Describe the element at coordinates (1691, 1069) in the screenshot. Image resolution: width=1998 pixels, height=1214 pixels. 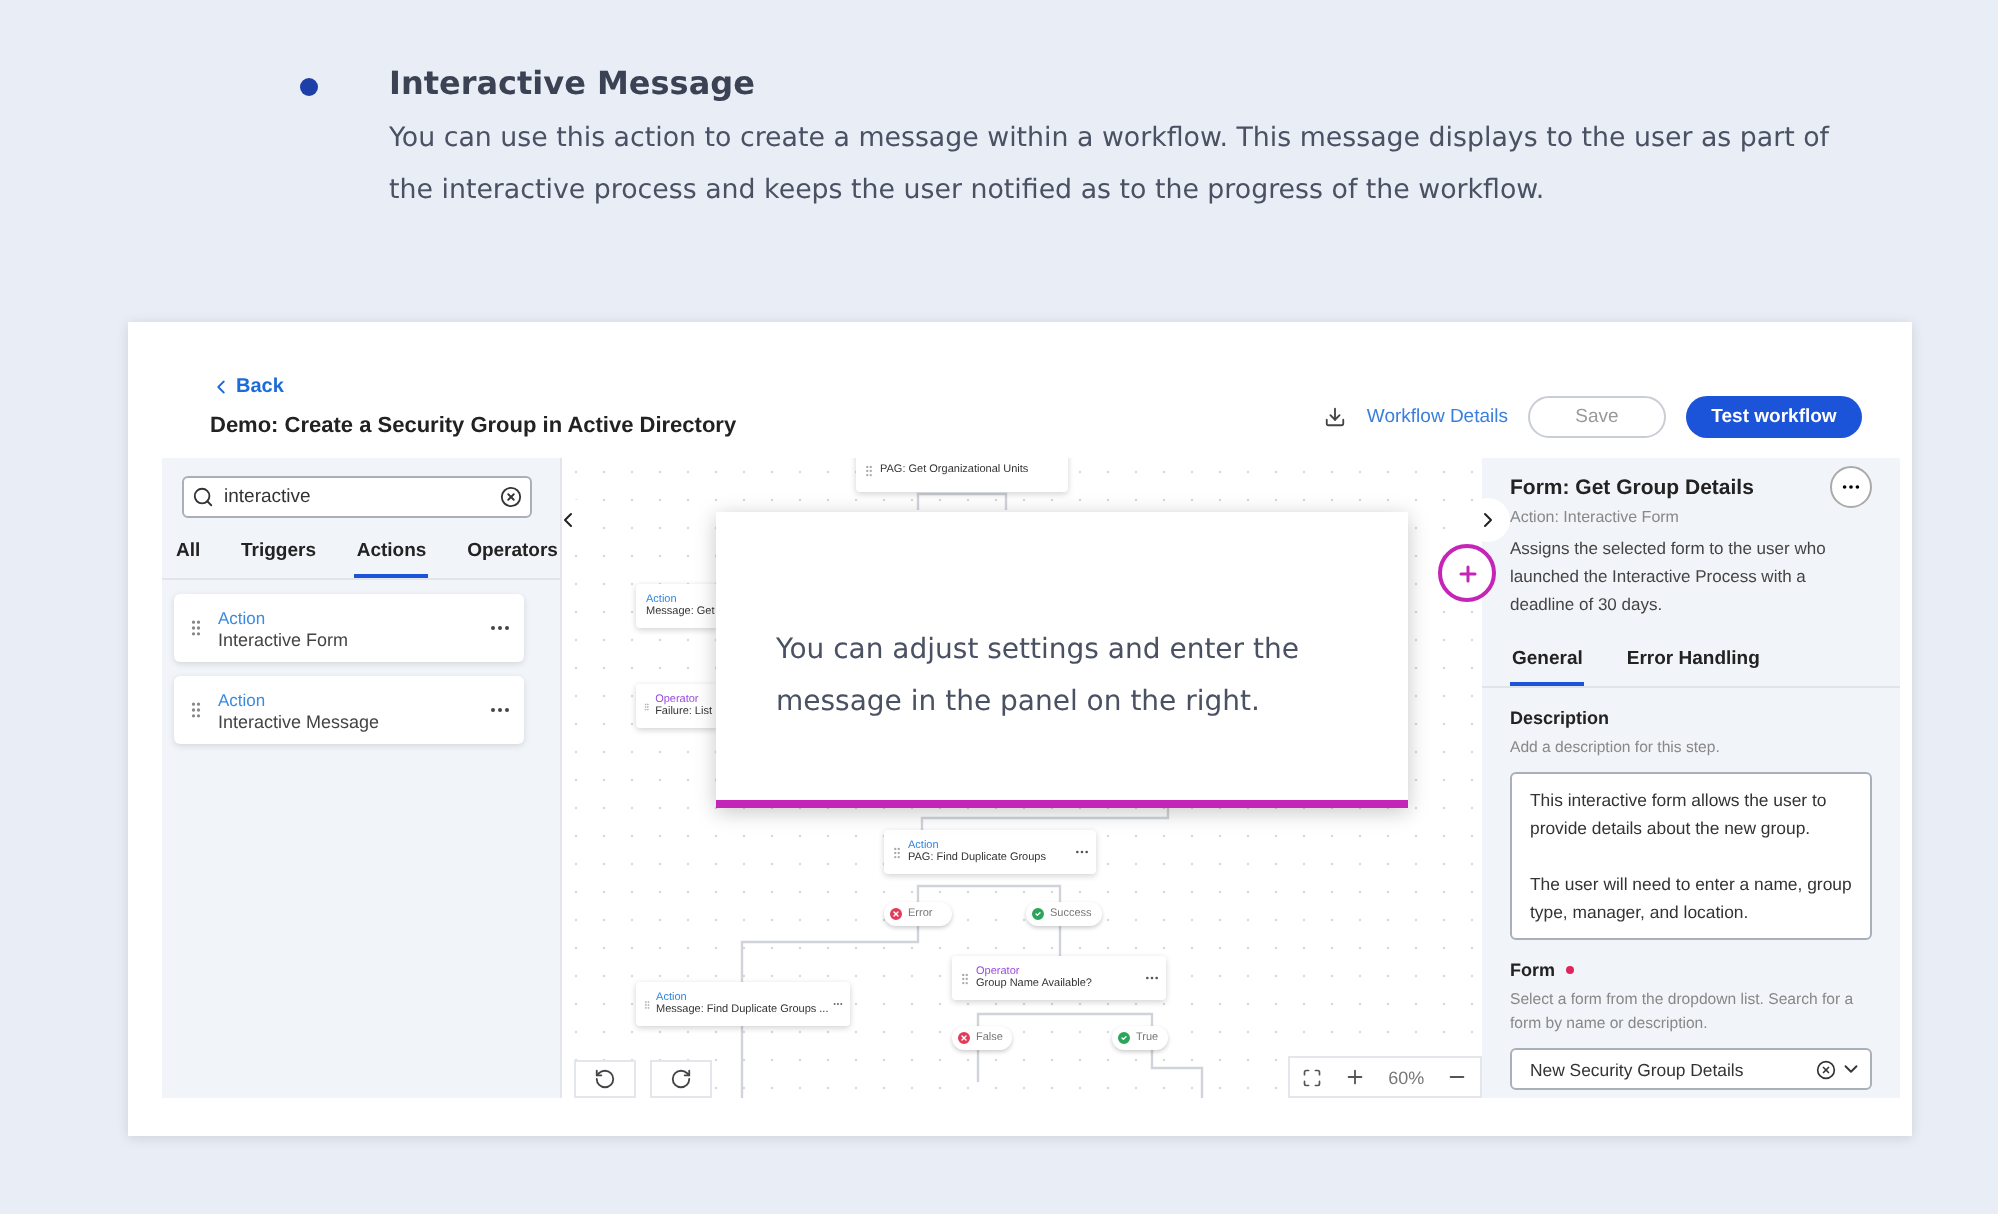
I see `form-dropdown: New Security Group Details` at that location.